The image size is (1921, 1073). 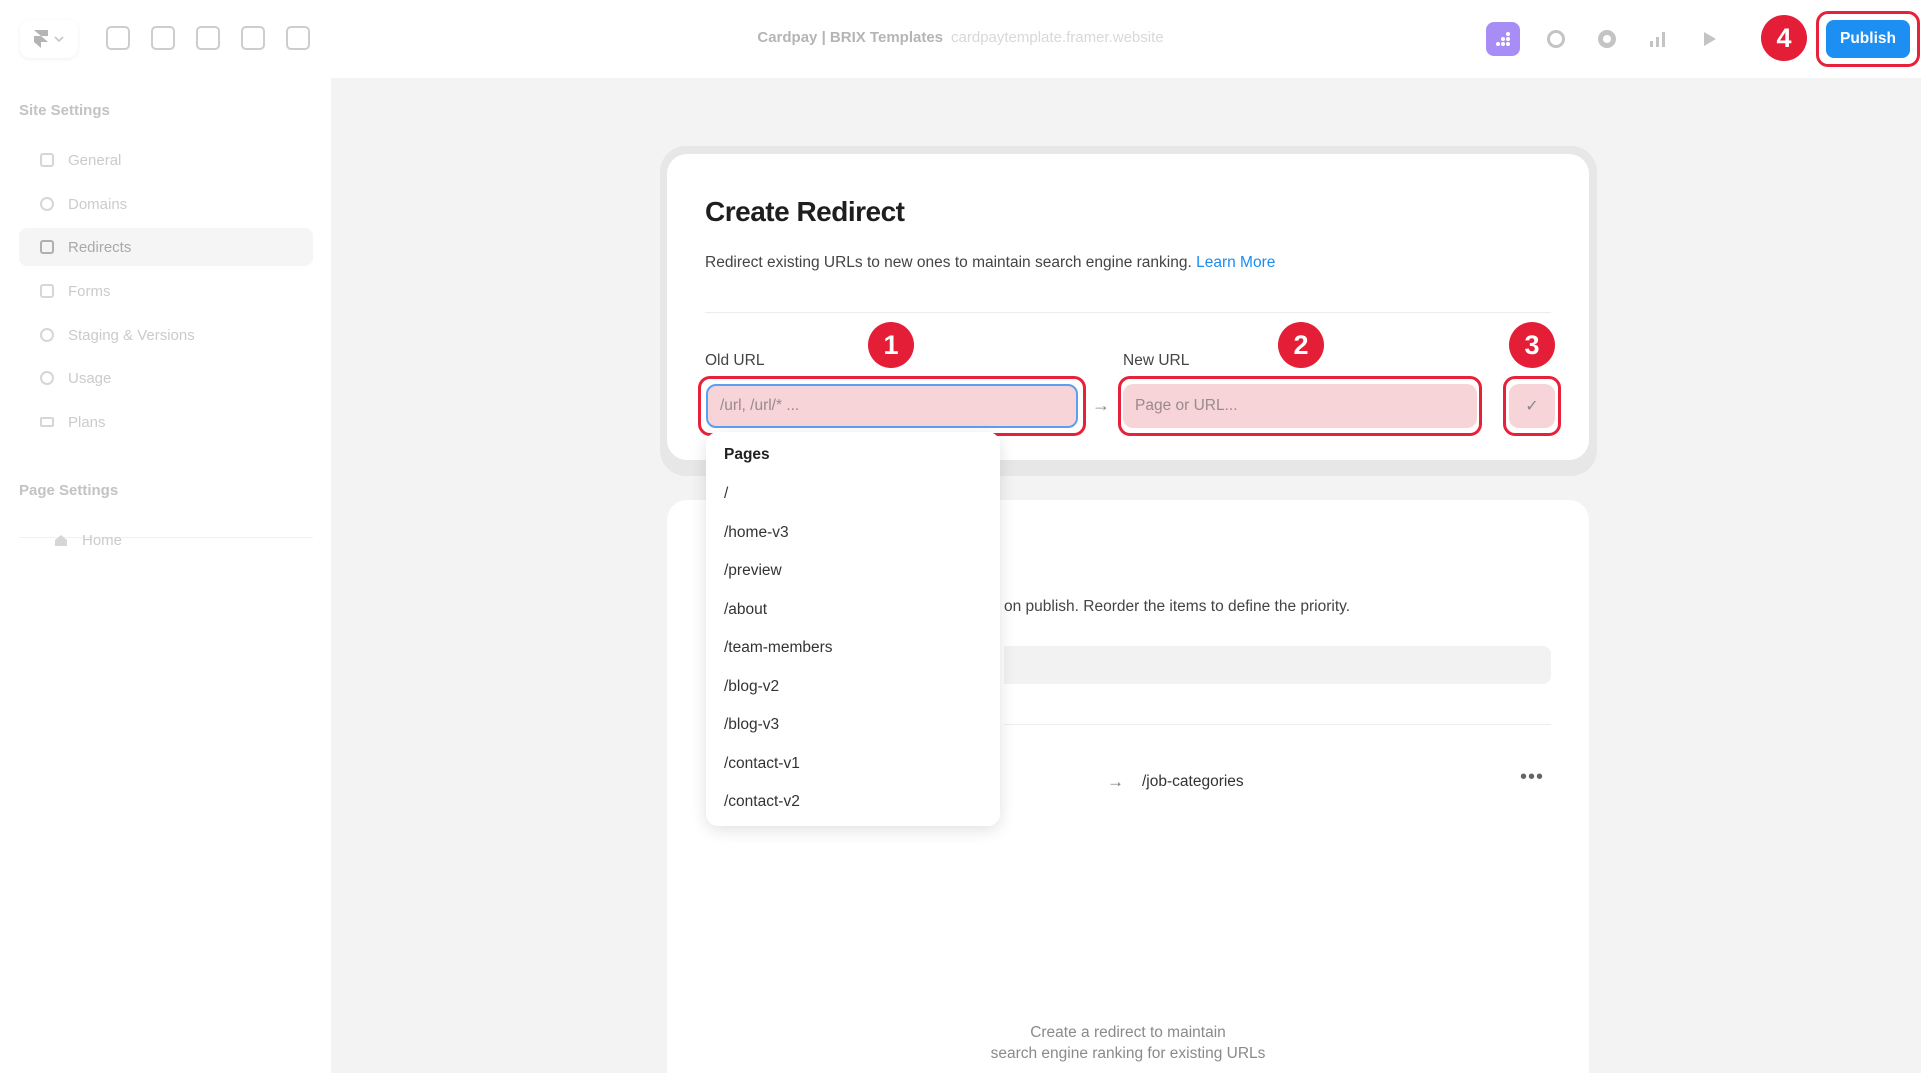 What do you see at coordinates (1057, 37) in the screenshot?
I see `site-url: cardpaytemplate.framer.website` at bounding box center [1057, 37].